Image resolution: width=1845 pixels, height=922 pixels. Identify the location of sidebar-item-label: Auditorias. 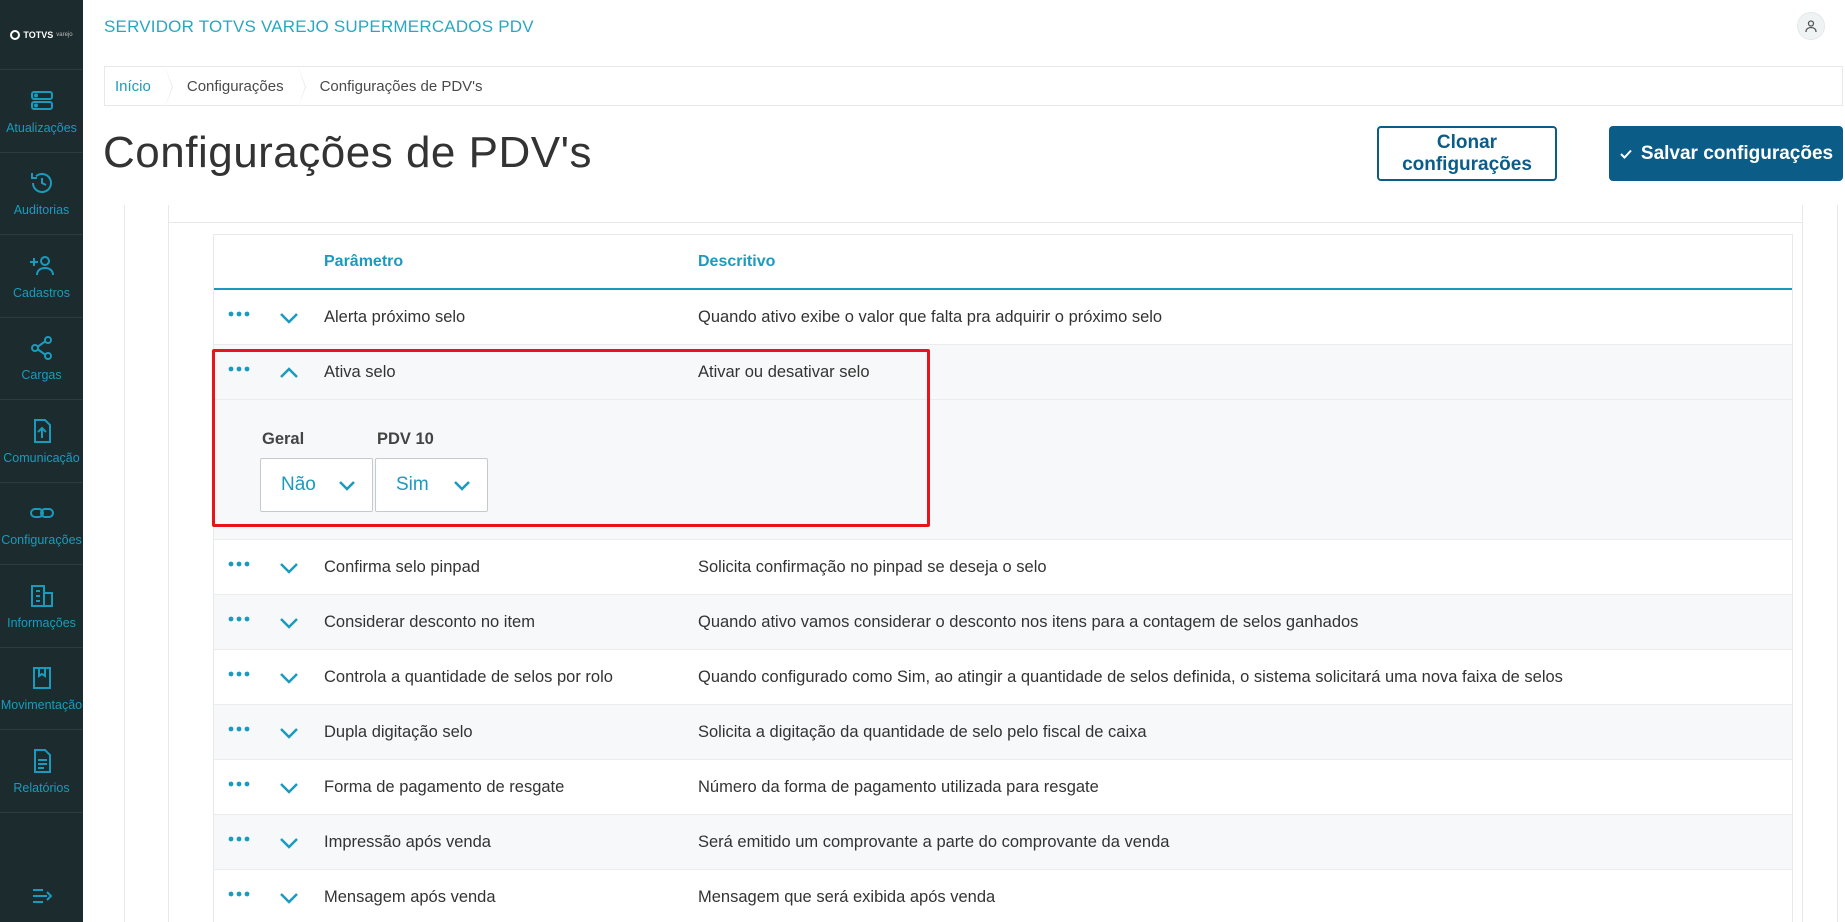
(41, 210).